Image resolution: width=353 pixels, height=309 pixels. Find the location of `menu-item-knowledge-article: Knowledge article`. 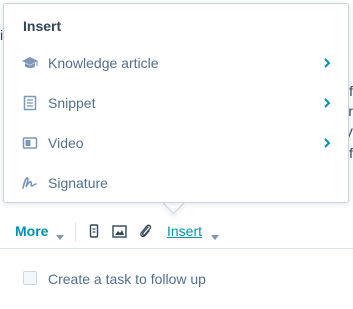

menu-item-knowledge-article: Knowledge article is located at coordinates (176, 63).